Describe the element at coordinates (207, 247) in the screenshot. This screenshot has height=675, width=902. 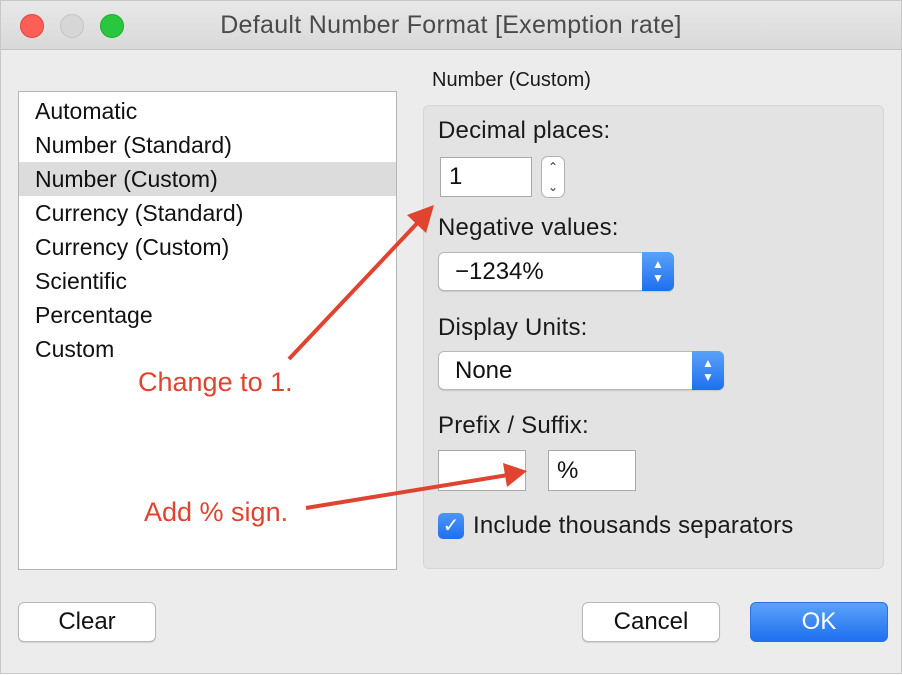
I see `format-item-currency-custom: Currency (Custom)` at that location.